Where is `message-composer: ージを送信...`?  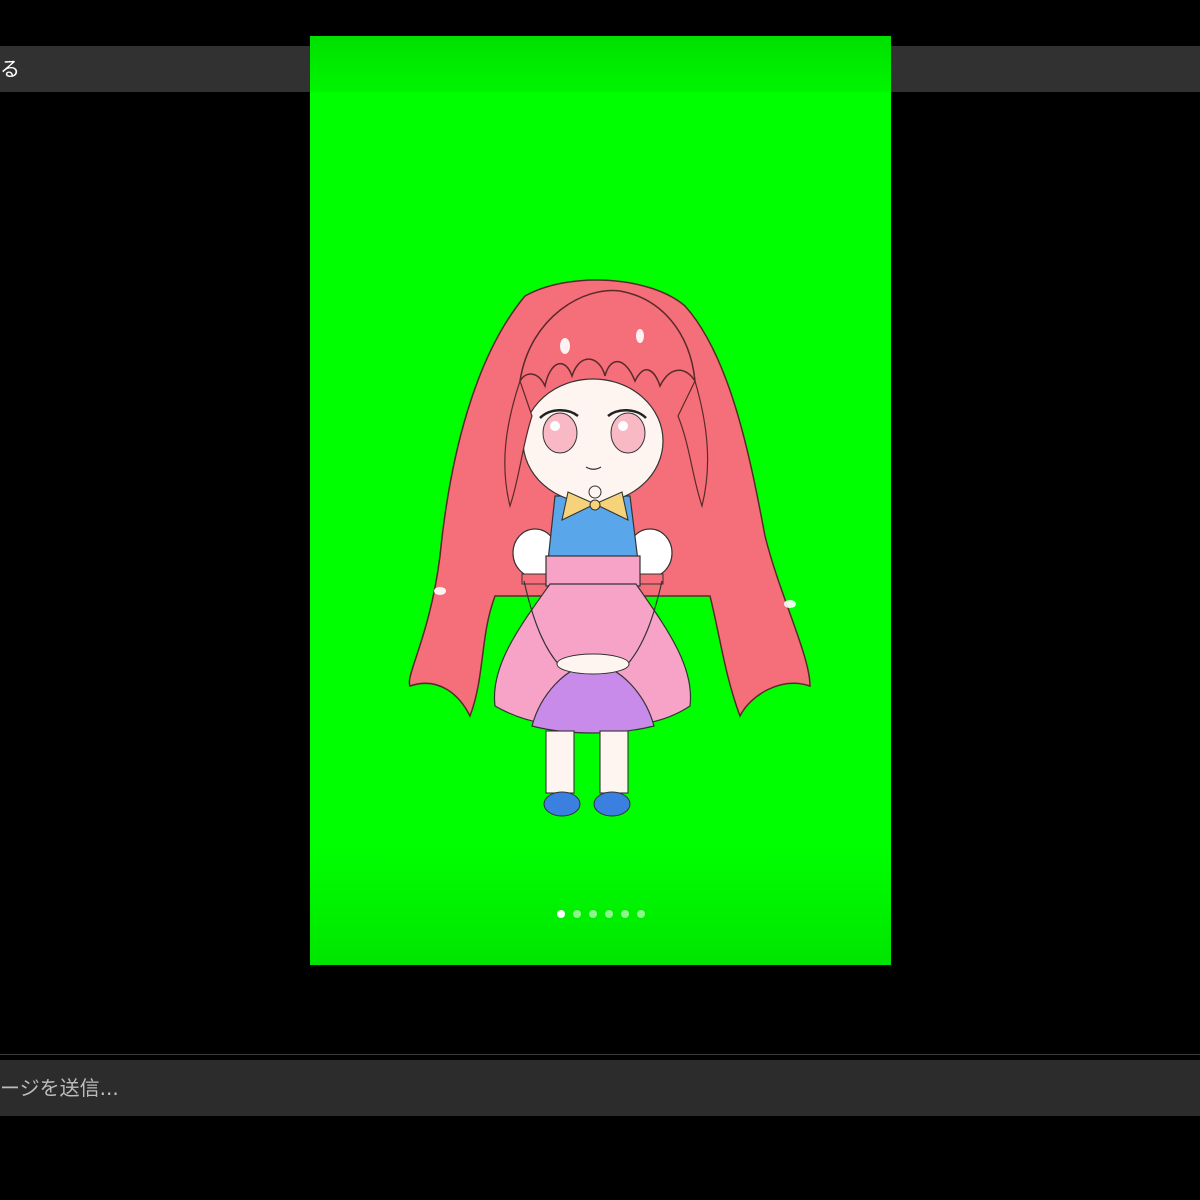
message-composer: ージを送信... is located at coordinates (600, 1088).